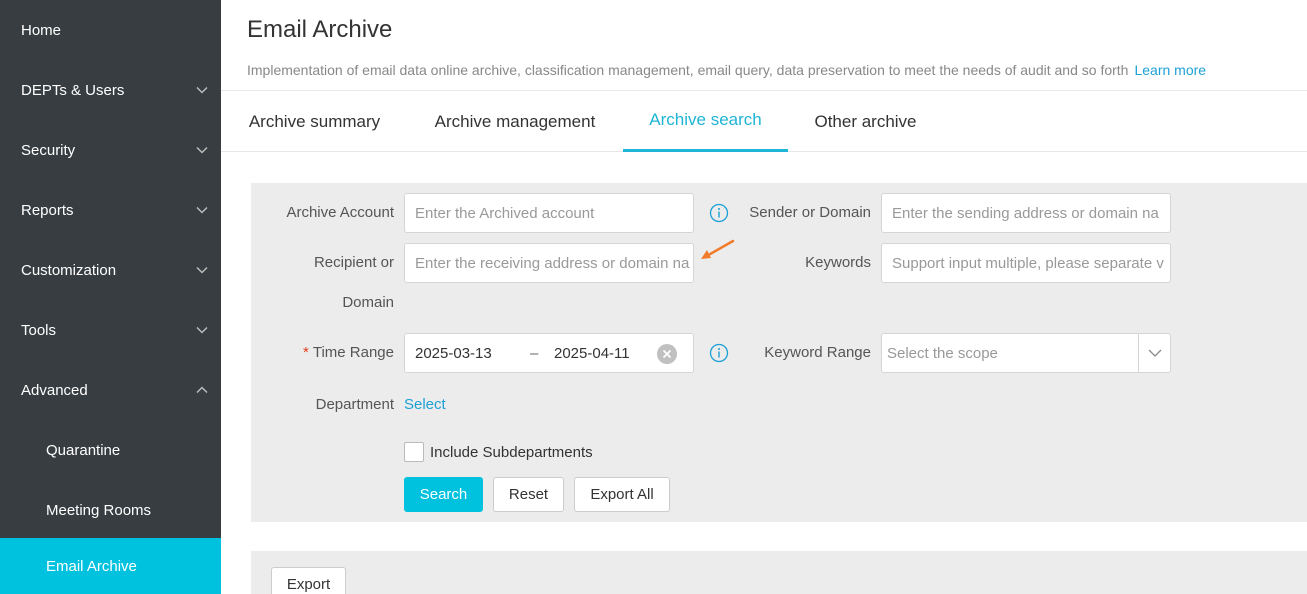 This screenshot has width=1307, height=594. What do you see at coordinates (99, 510) in the screenshot?
I see `sidebar-item-label: Meeting Rooms` at bounding box center [99, 510].